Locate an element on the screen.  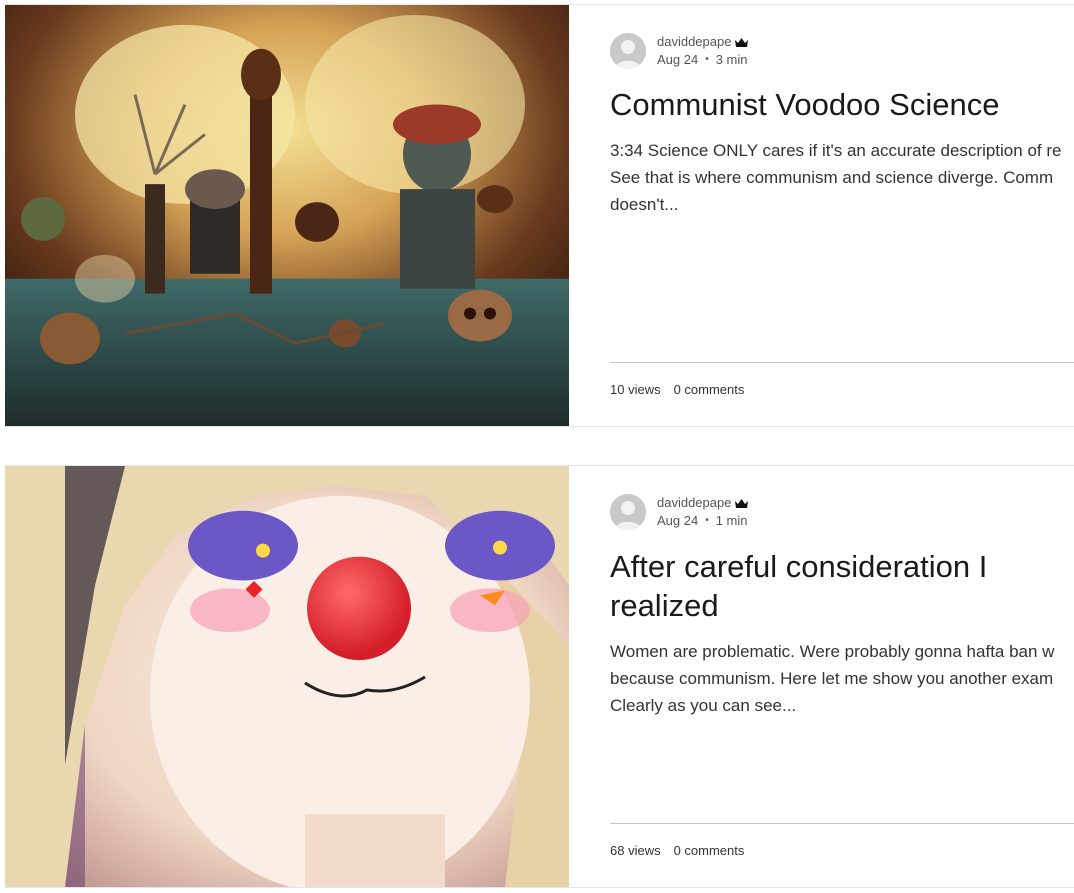
post-meta: daviddepape Aug 24 • 1 min is located at coordinates (679, 512).